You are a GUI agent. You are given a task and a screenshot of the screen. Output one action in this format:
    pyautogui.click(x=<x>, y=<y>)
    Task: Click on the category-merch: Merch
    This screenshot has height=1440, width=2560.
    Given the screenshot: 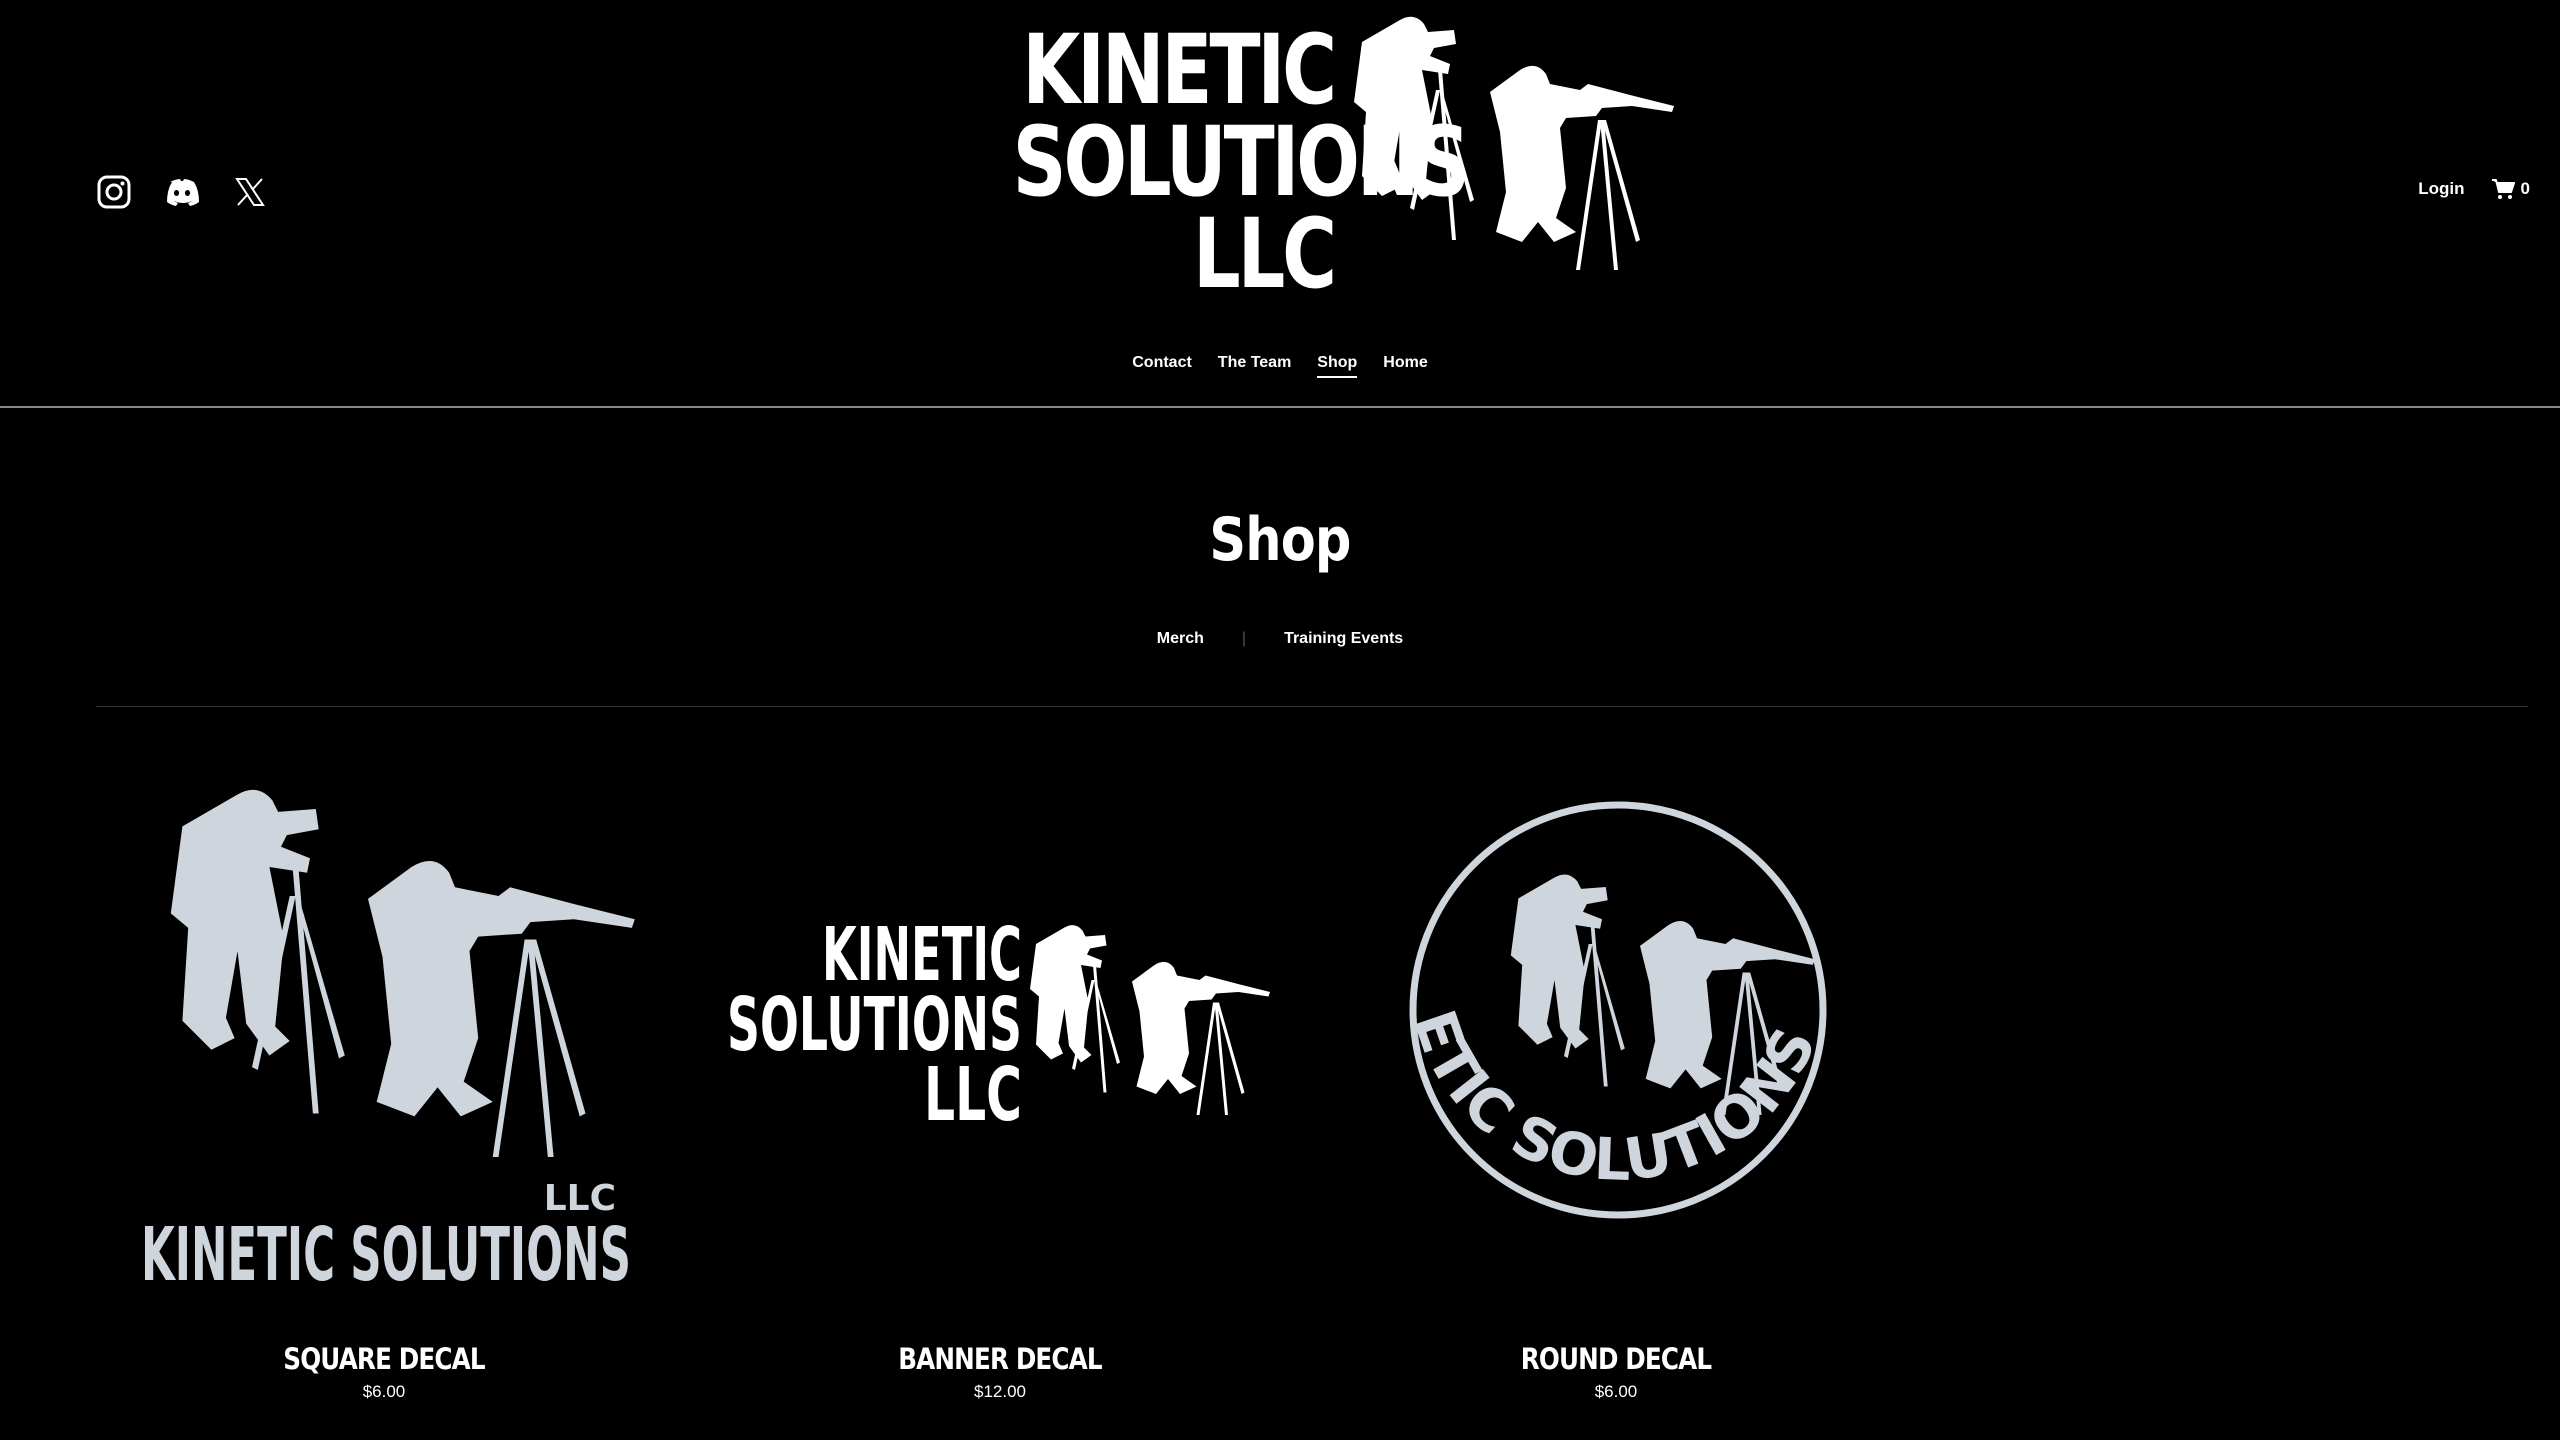 What is the action you would take?
    pyautogui.click(x=1180, y=639)
    